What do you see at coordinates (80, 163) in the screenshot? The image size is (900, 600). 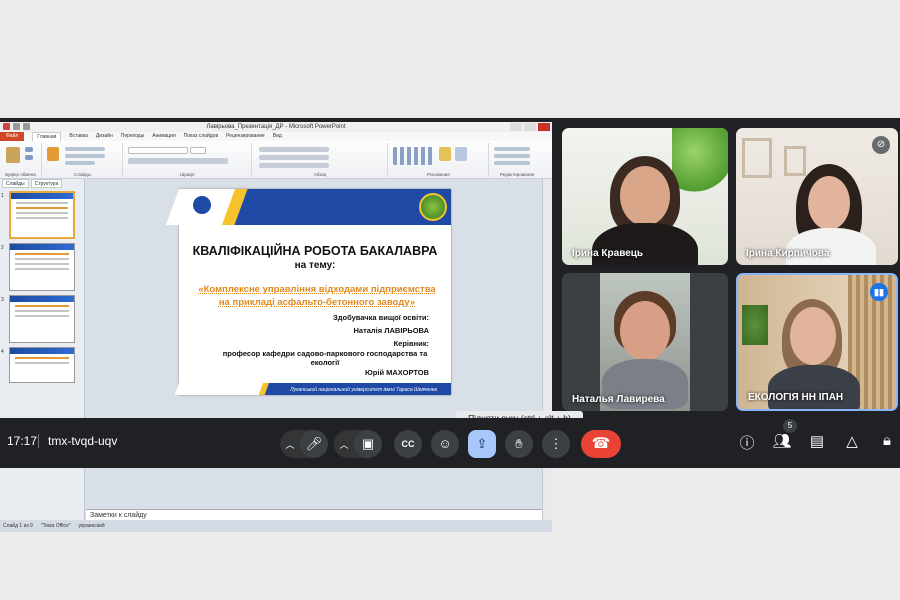 I see `section-button` at bounding box center [80, 163].